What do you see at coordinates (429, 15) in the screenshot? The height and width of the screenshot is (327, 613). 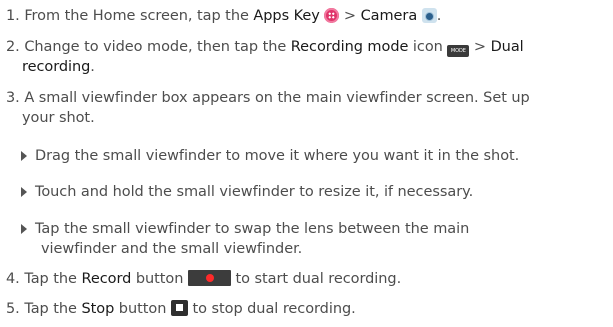 I see `camera-icon` at bounding box center [429, 15].